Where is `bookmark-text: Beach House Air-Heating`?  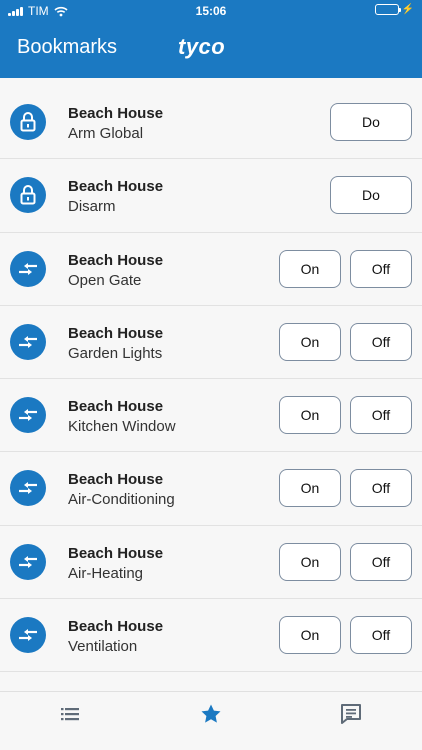
bookmark-text: Beach House Air-Heating is located at coordinates (115, 564).